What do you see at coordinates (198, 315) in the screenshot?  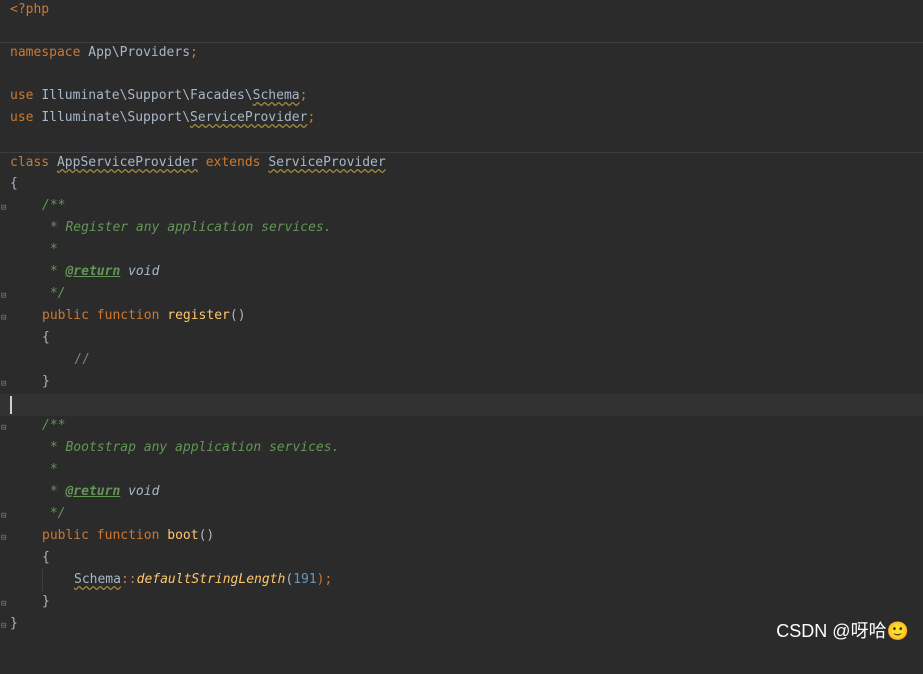 I see `register-function: register` at bounding box center [198, 315].